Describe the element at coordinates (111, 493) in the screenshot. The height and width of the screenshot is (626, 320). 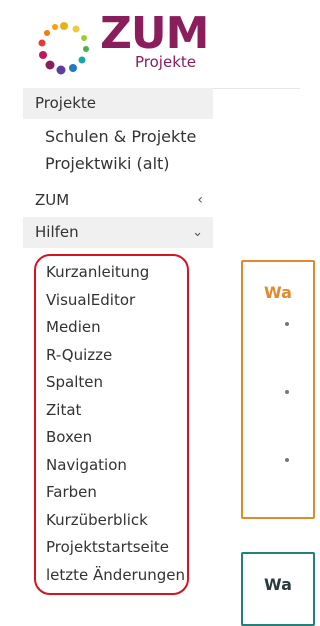
I see `sidebar-item-farben: Farben` at that location.